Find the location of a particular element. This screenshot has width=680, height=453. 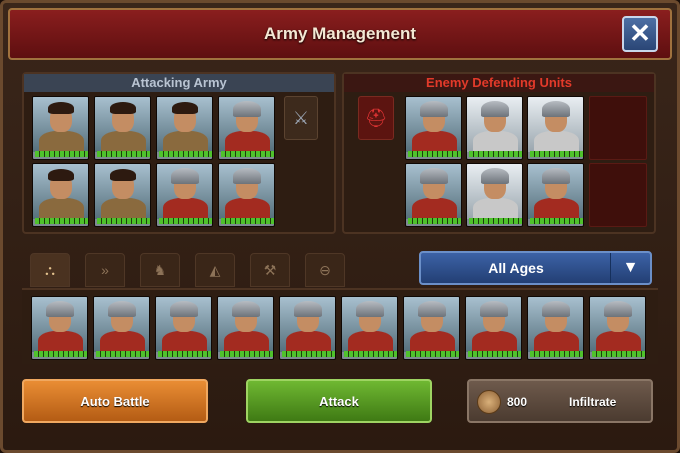

heavy-units-icon: ♞ is located at coordinates (160, 270).